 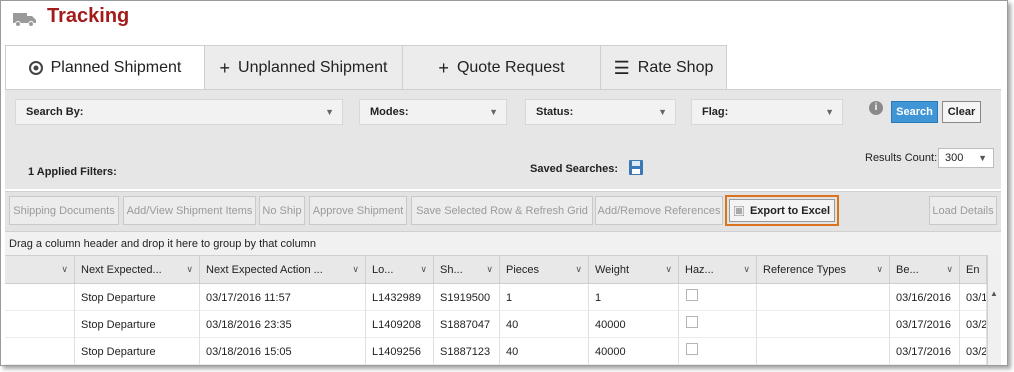 I want to click on status-label: Status:, so click(x=555, y=112).